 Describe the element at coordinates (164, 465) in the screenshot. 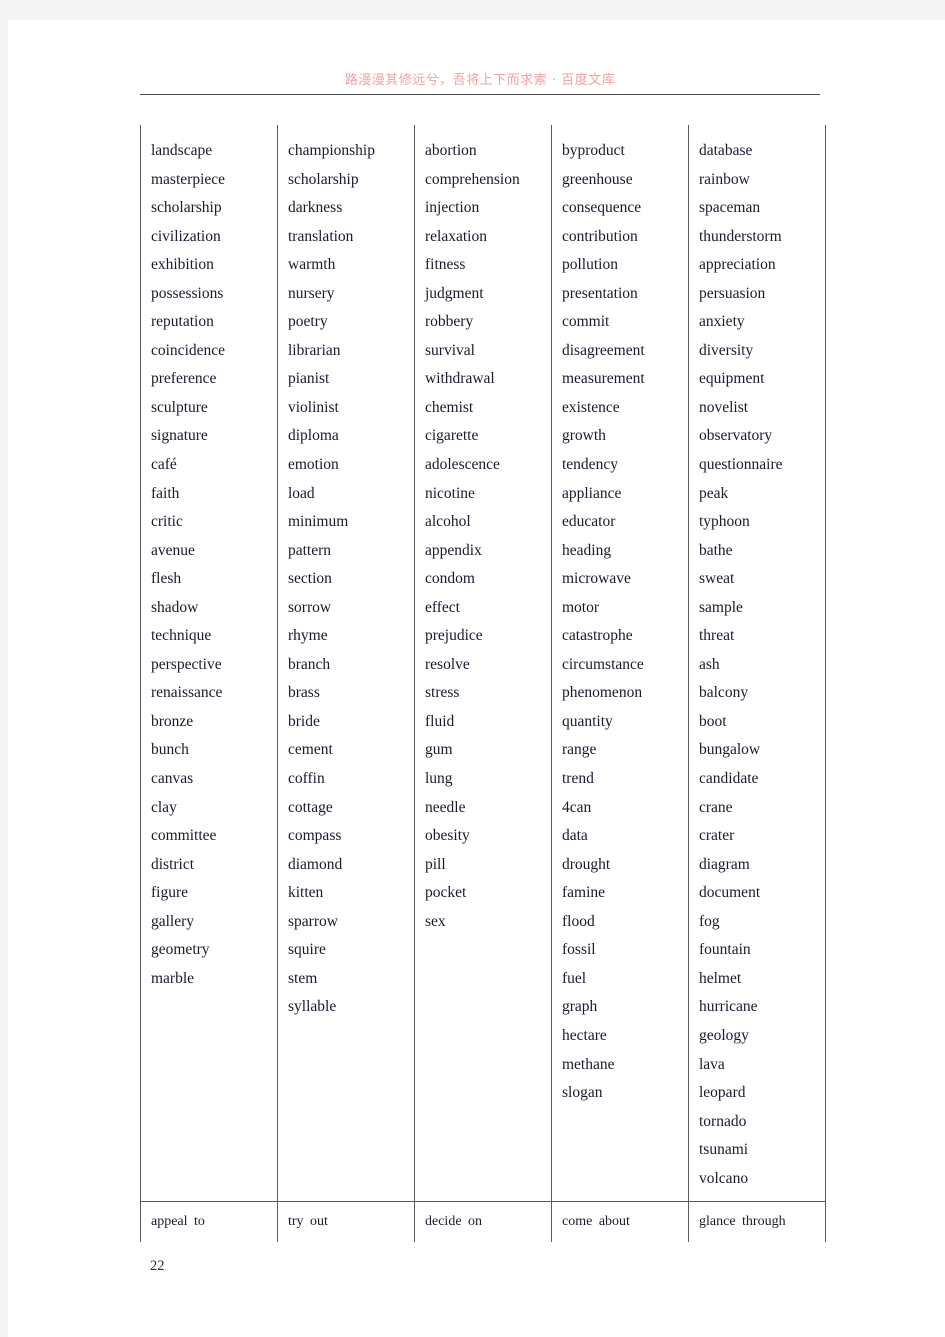

I see `word-entry: café` at that location.